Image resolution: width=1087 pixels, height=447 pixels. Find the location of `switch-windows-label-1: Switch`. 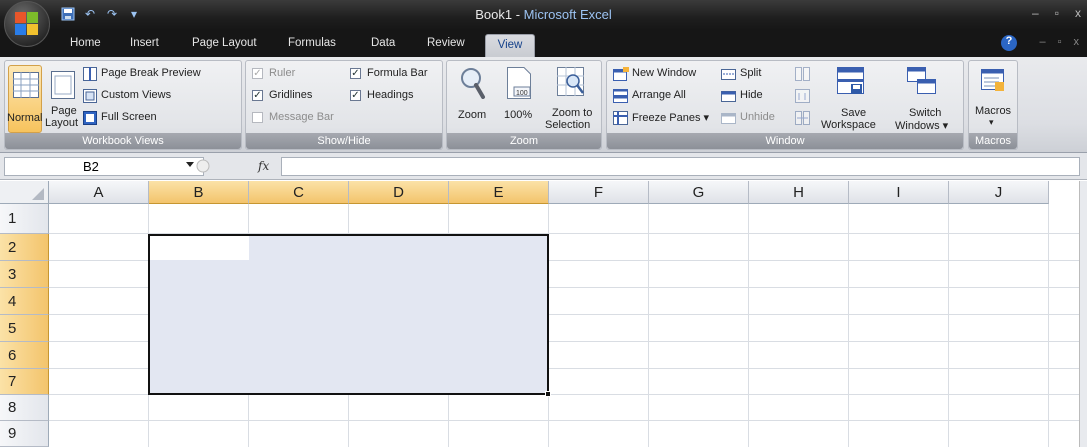

switch-windows-label-1: Switch is located at coordinates (925, 113).